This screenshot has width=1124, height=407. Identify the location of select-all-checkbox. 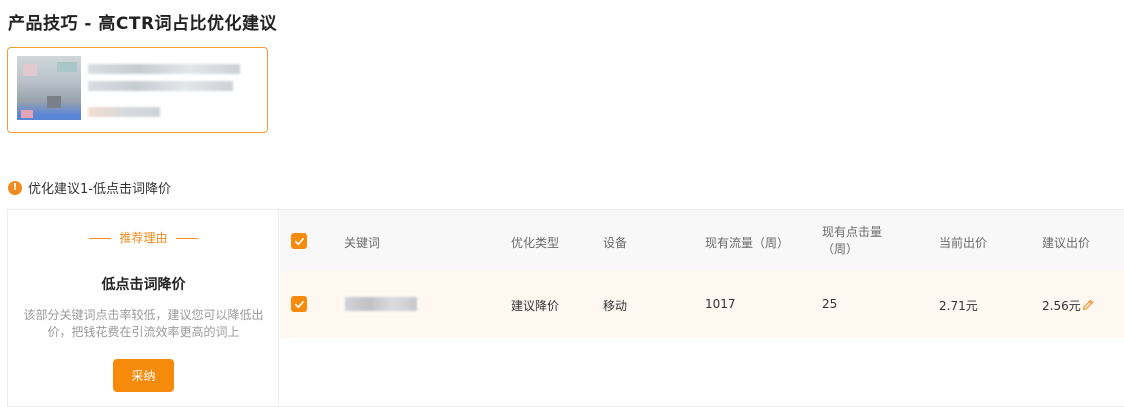
(299, 241).